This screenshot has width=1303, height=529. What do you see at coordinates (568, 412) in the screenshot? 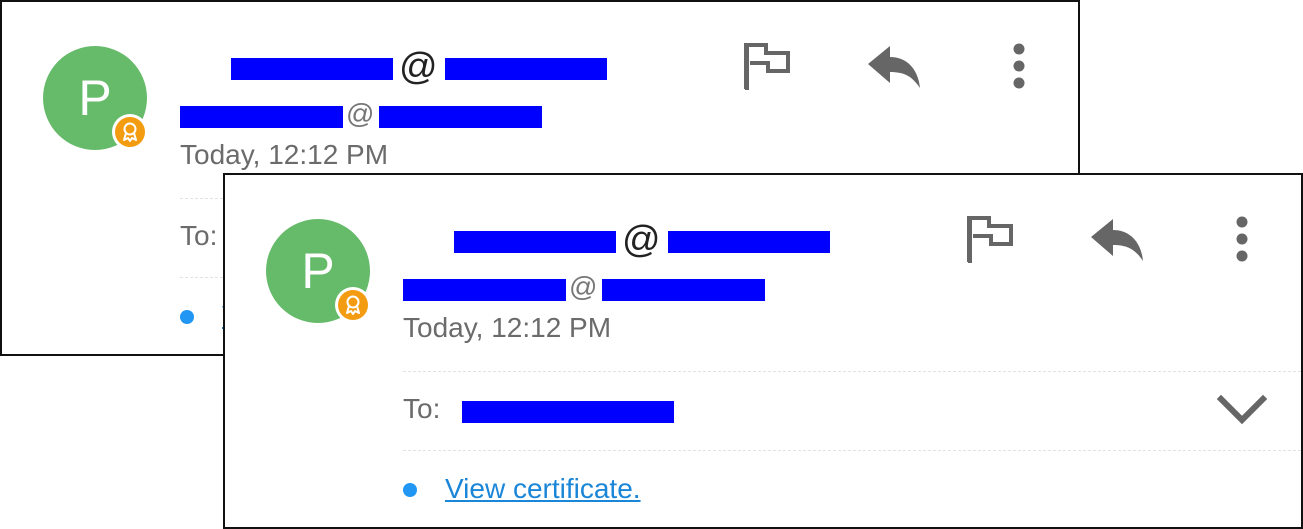
I see `recipient-redacted` at bounding box center [568, 412].